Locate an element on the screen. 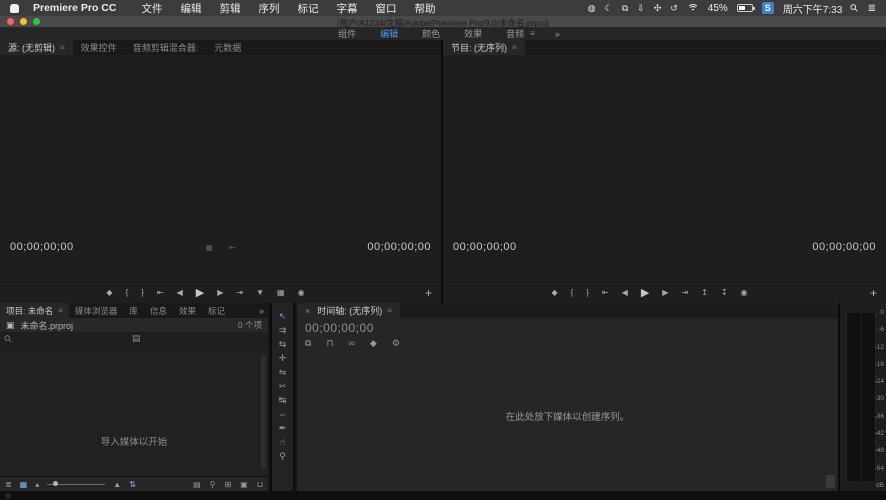 This screenshot has width=886, height=500. tab-media-browser: 媒体浏览器 is located at coordinates (96, 310).